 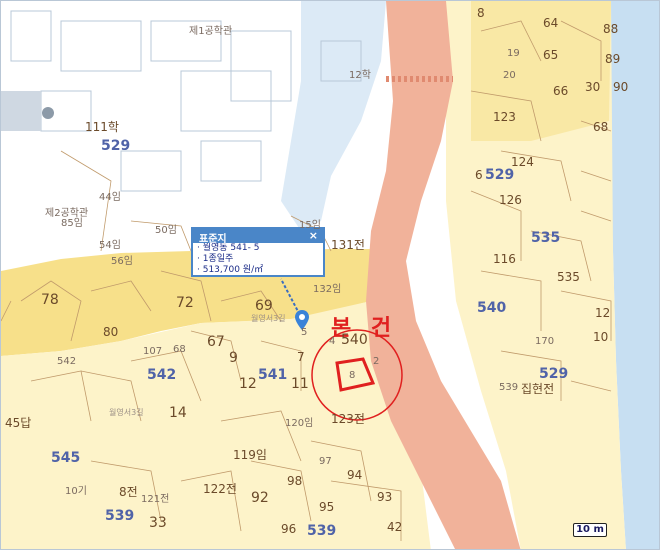 I want to click on parcel-label: 69, so click(x=264, y=306).